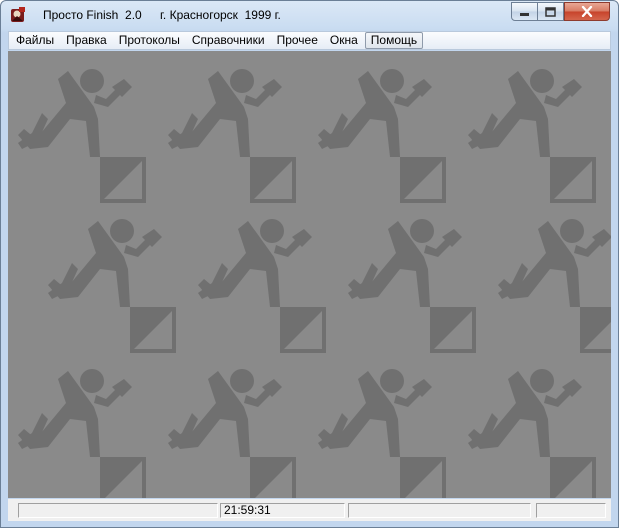  What do you see at coordinates (149, 40) in the screenshot?
I see `menu-item-2: Протоколы` at bounding box center [149, 40].